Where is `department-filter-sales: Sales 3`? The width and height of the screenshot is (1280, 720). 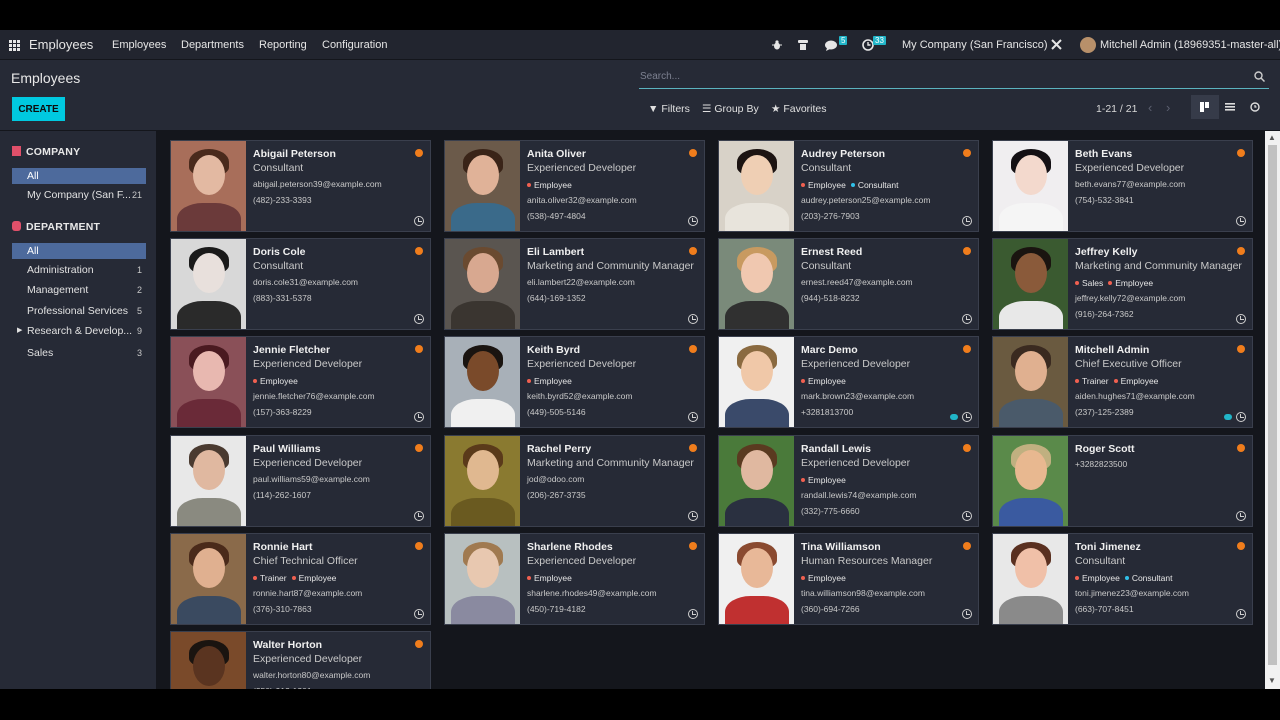 department-filter-sales: Sales 3 is located at coordinates (79, 353).